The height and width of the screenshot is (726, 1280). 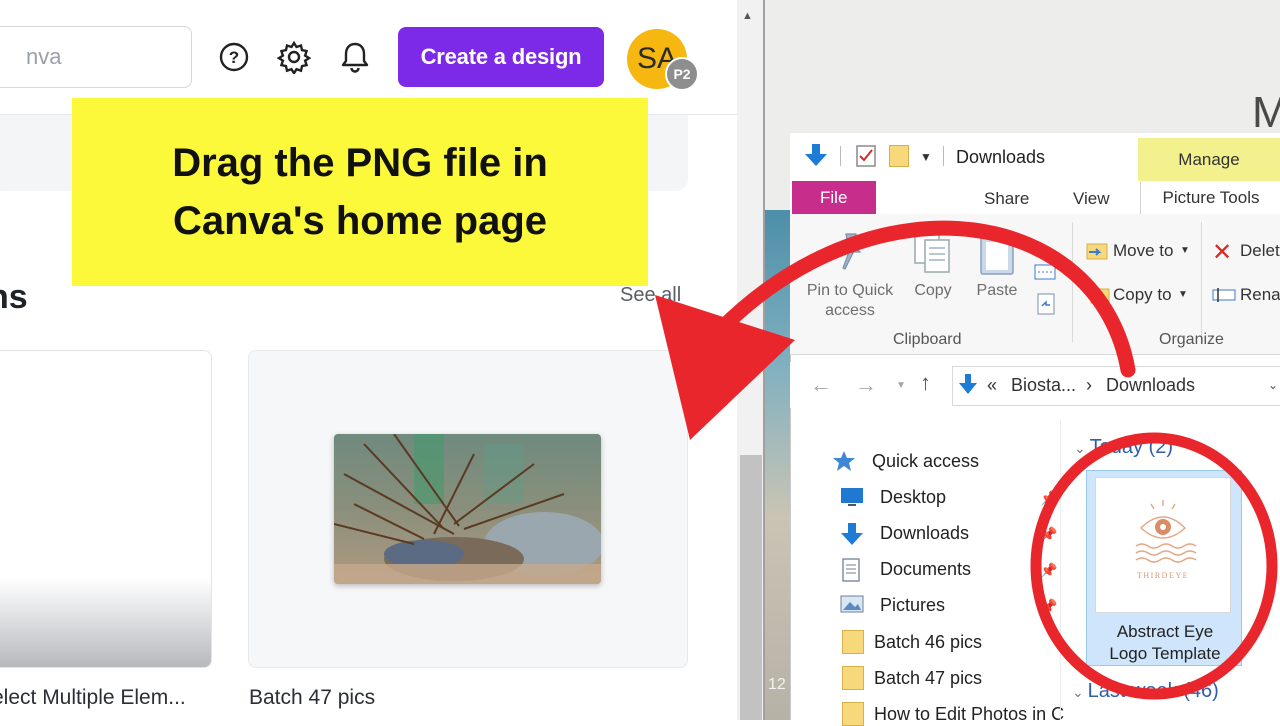 What do you see at coordinates (1210, 198) in the screenshot?
I see `tab-picture-tools: Picture Tools` at bounding box center [1210, 198].